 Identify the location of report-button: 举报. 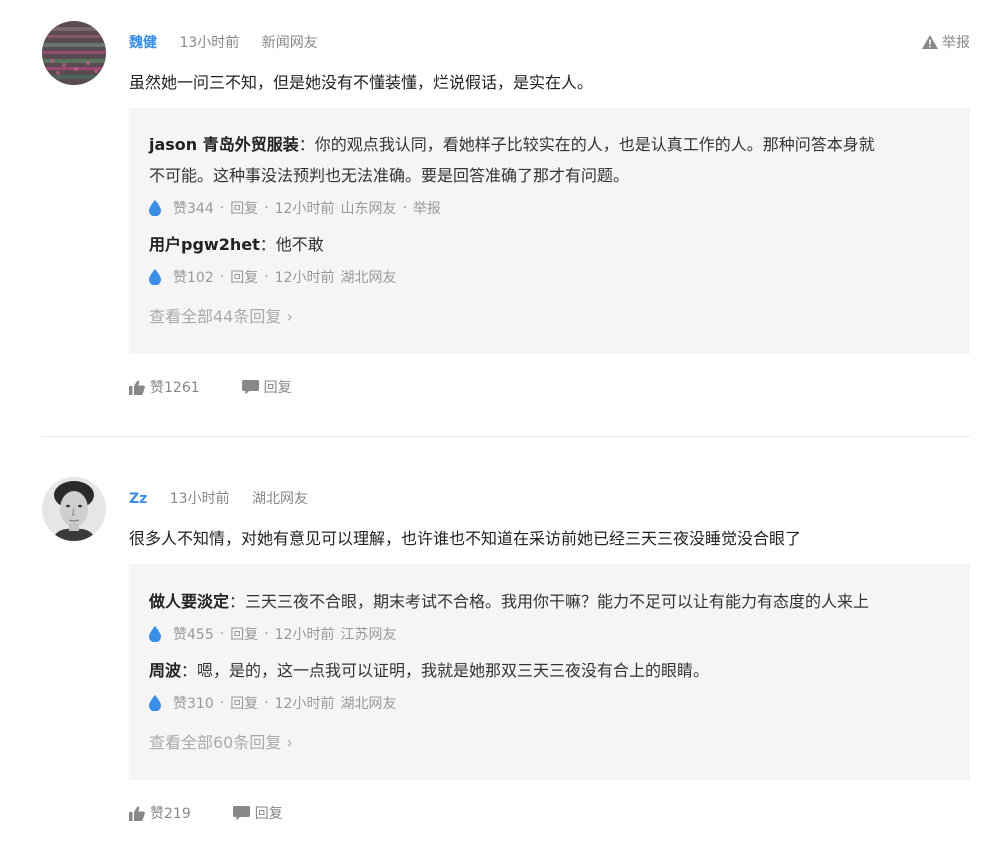
(946, 42).